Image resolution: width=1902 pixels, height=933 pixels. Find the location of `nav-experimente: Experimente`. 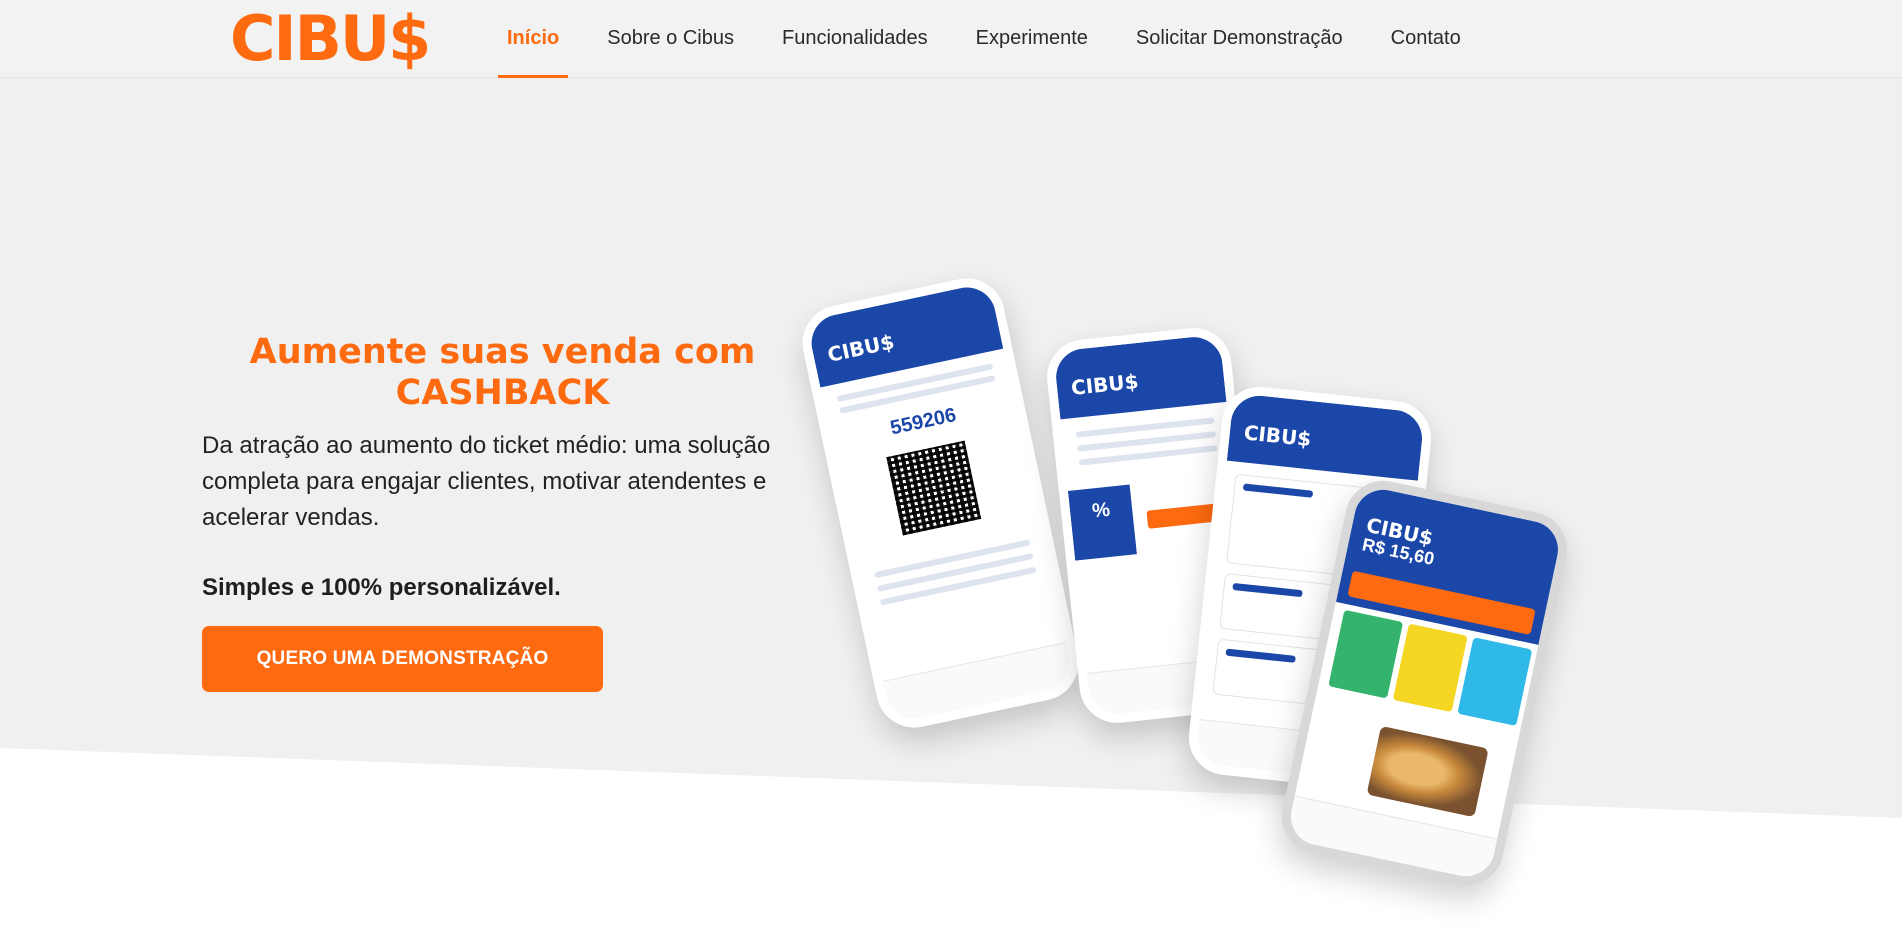

nav-experimente: Experimente is located at coordinates (1032, 39).